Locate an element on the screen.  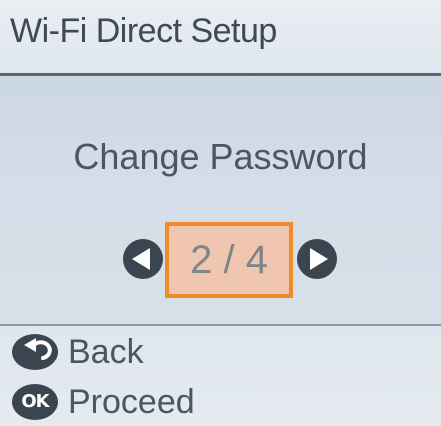
page-indicator: 2 / 4 is located at coordinates (229, 260).